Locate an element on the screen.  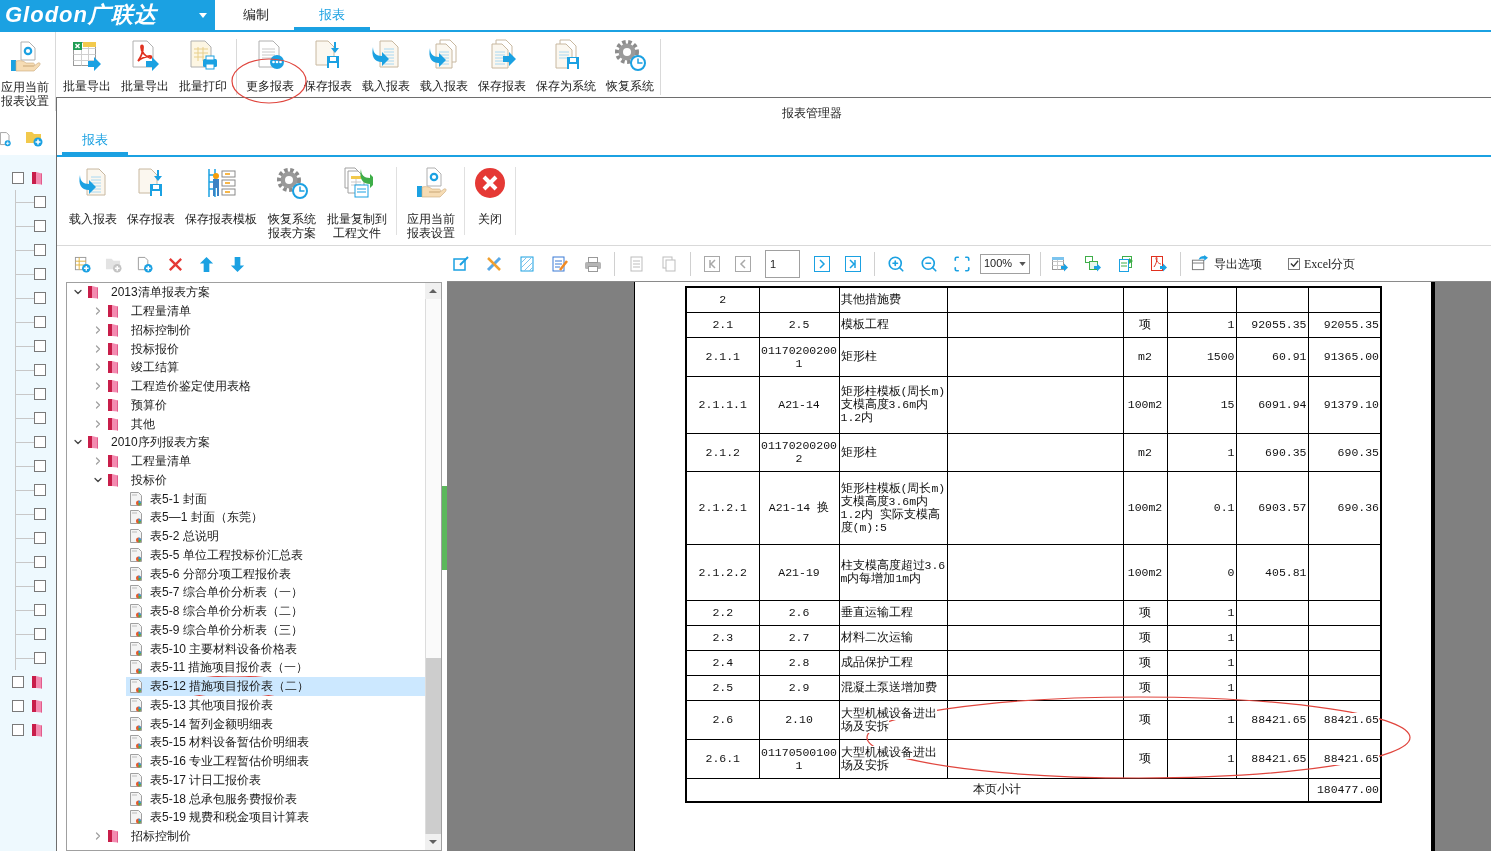
table-cell: 柱支模高度超过3.6m内每增加1m内 is located at coordinates (893, 572).